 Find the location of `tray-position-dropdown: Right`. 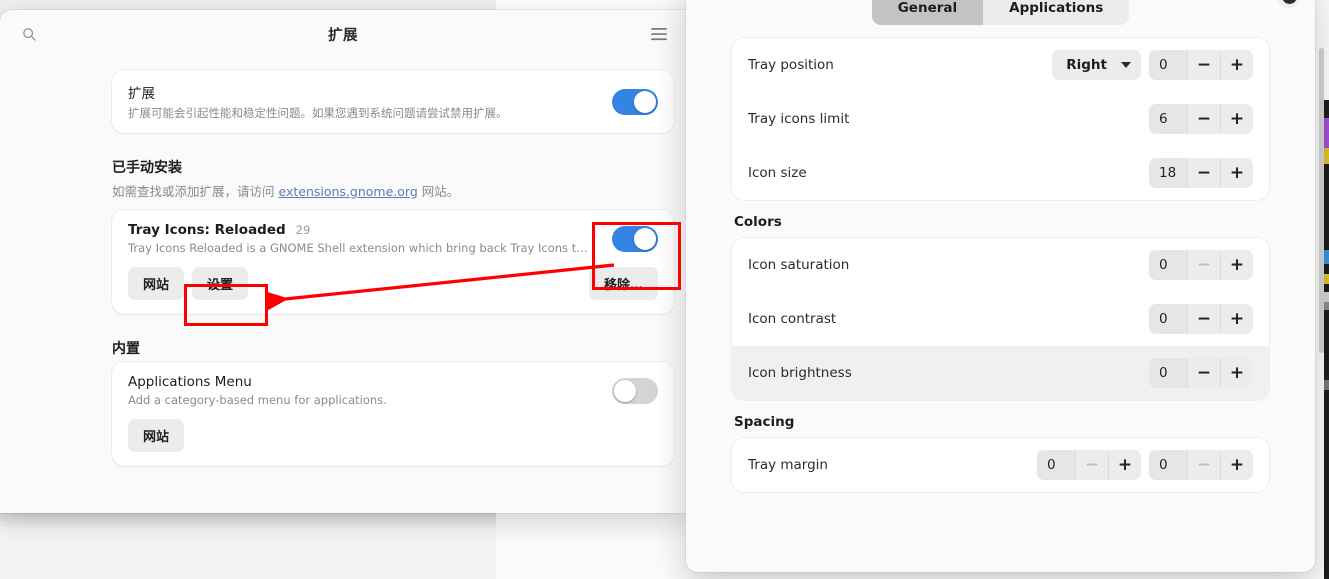

tray-position-dropdown: Right is located at coordinates (1096, 65).